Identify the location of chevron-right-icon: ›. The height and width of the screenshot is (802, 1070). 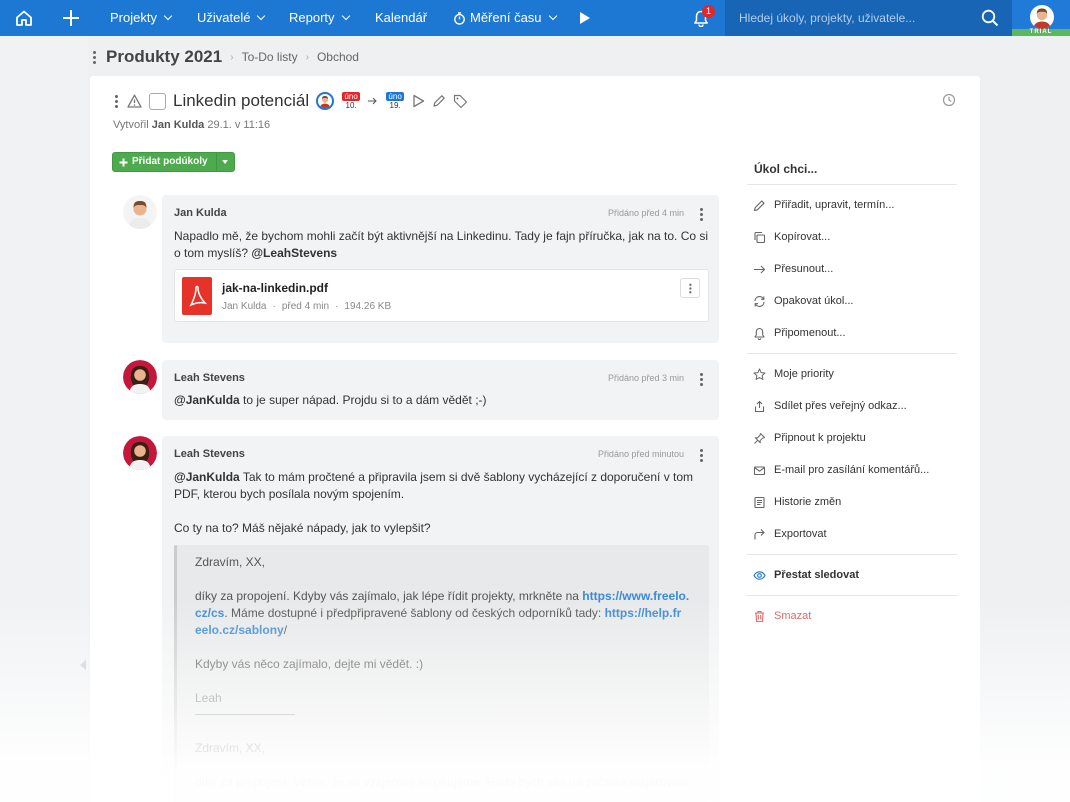
(232, 57).